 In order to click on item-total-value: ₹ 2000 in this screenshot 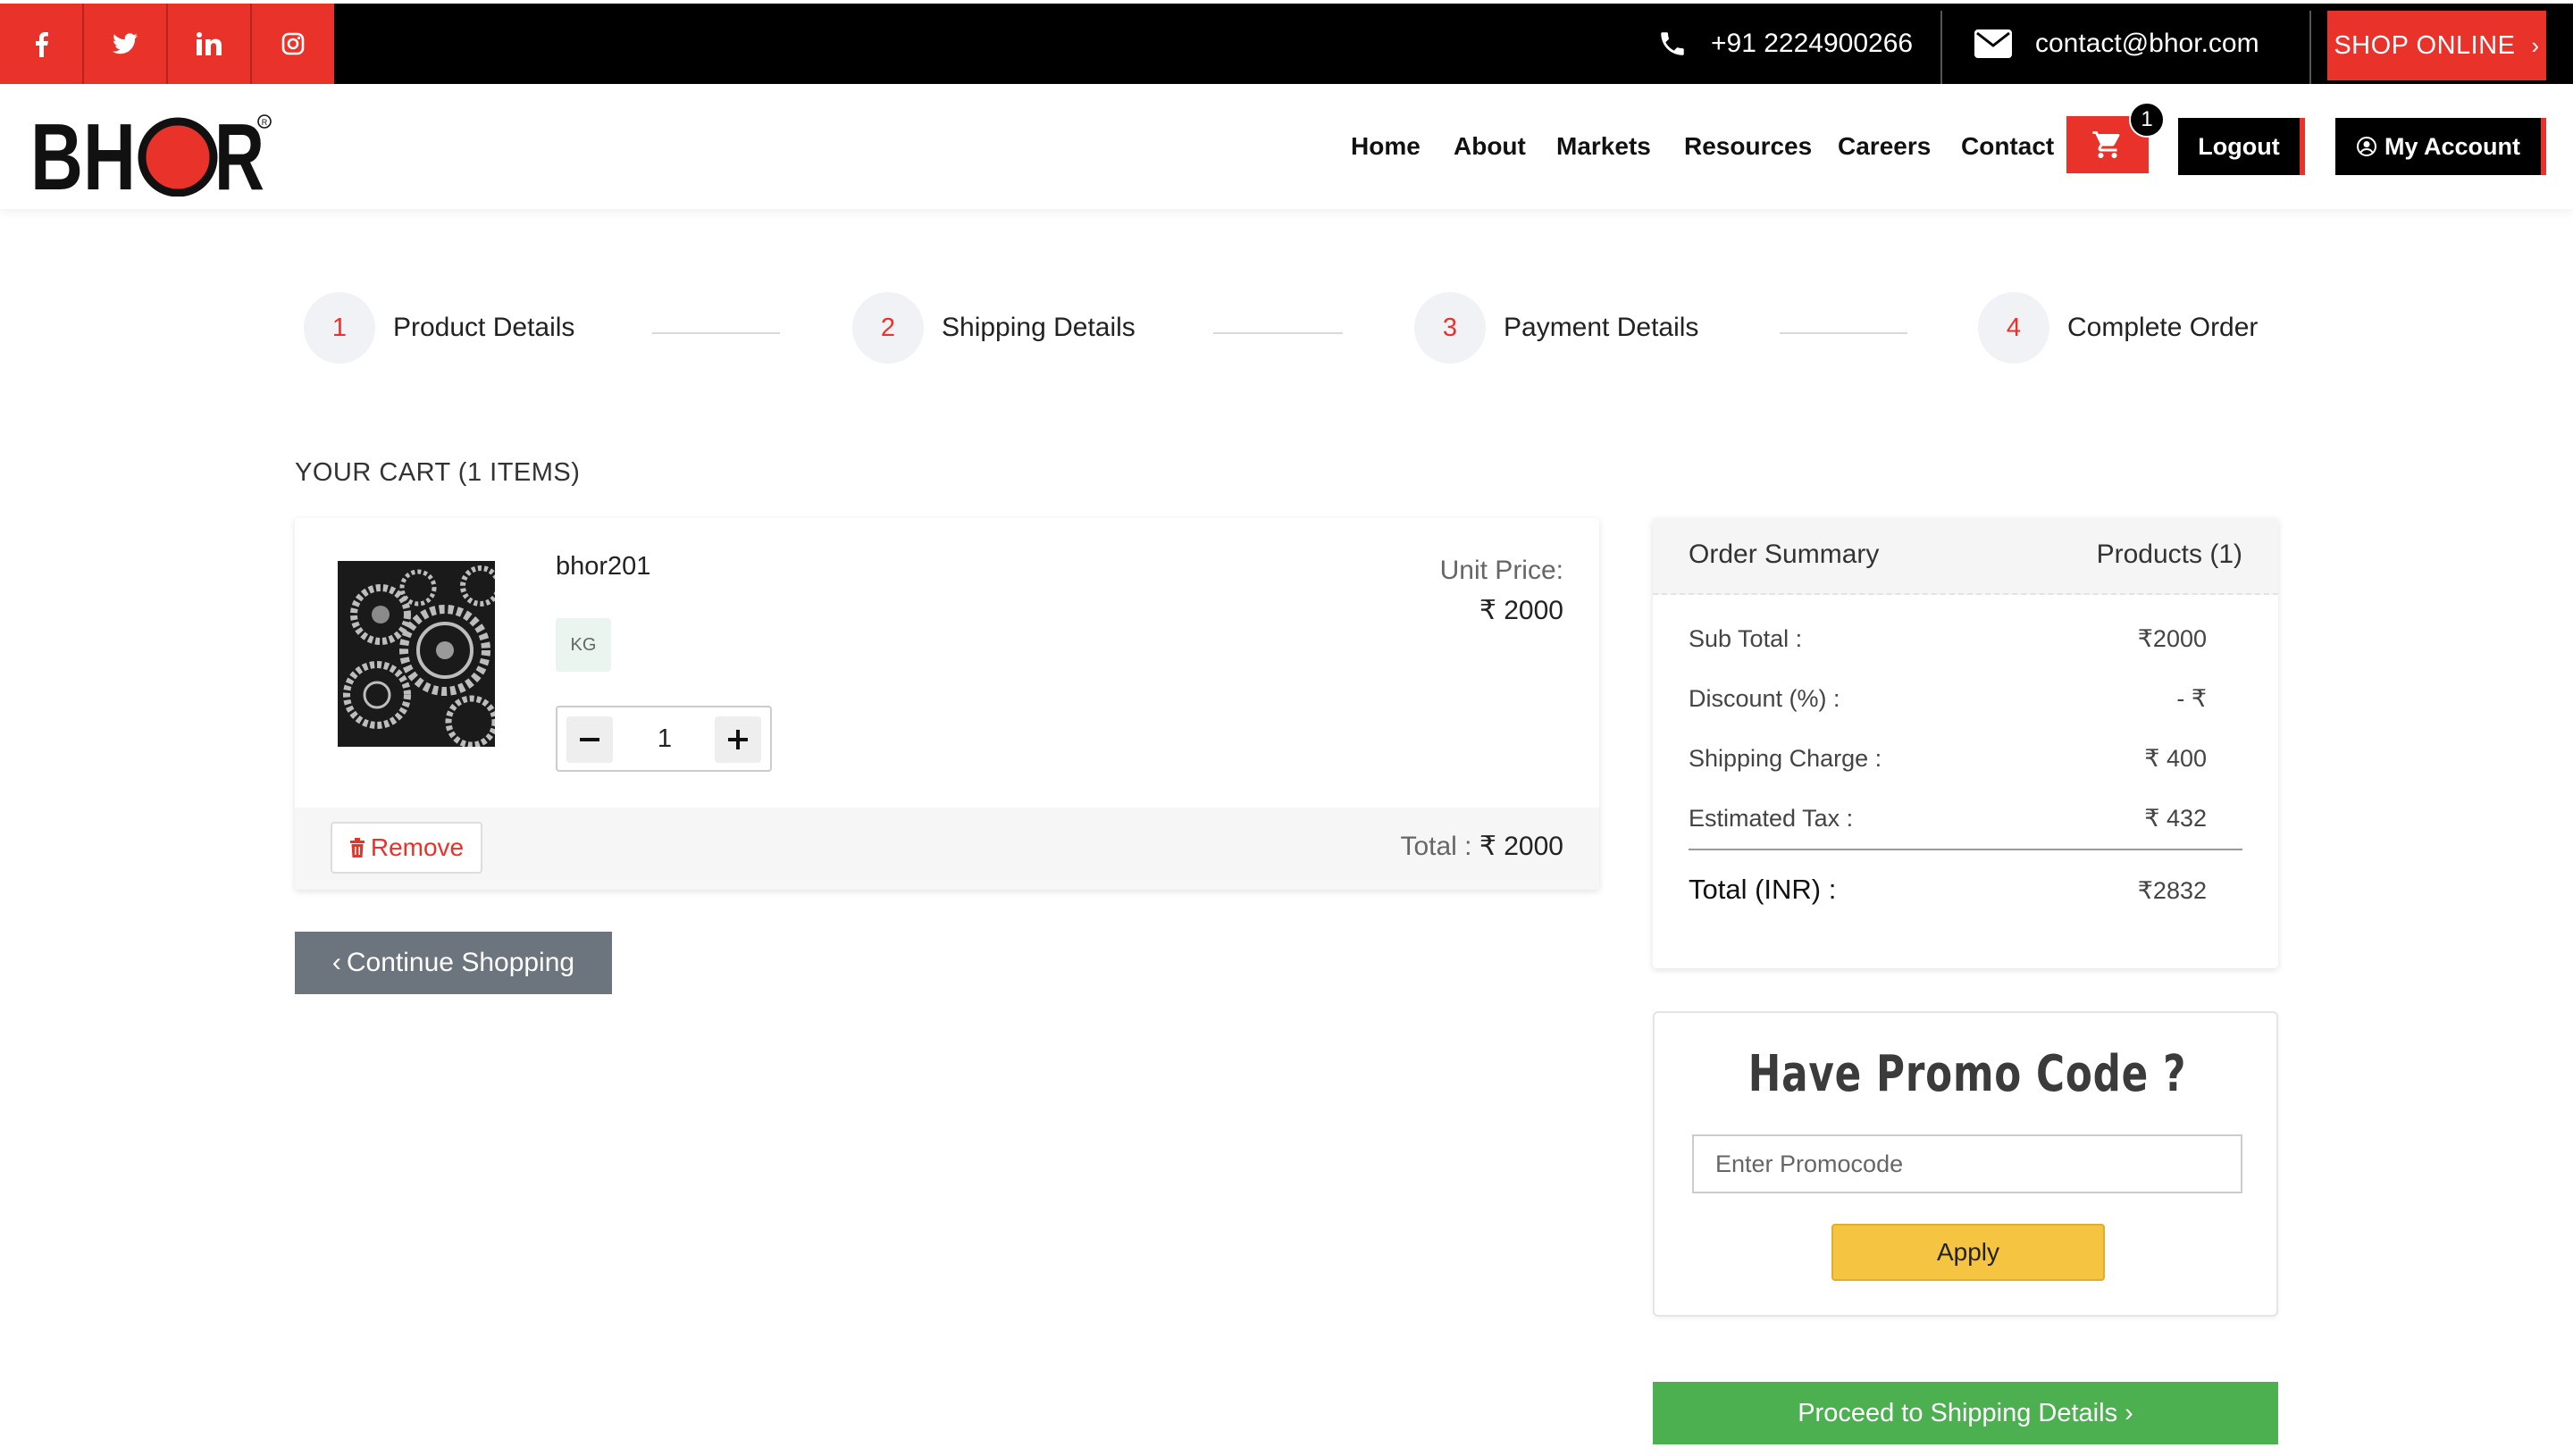, I will do `click(1521, 846)`.